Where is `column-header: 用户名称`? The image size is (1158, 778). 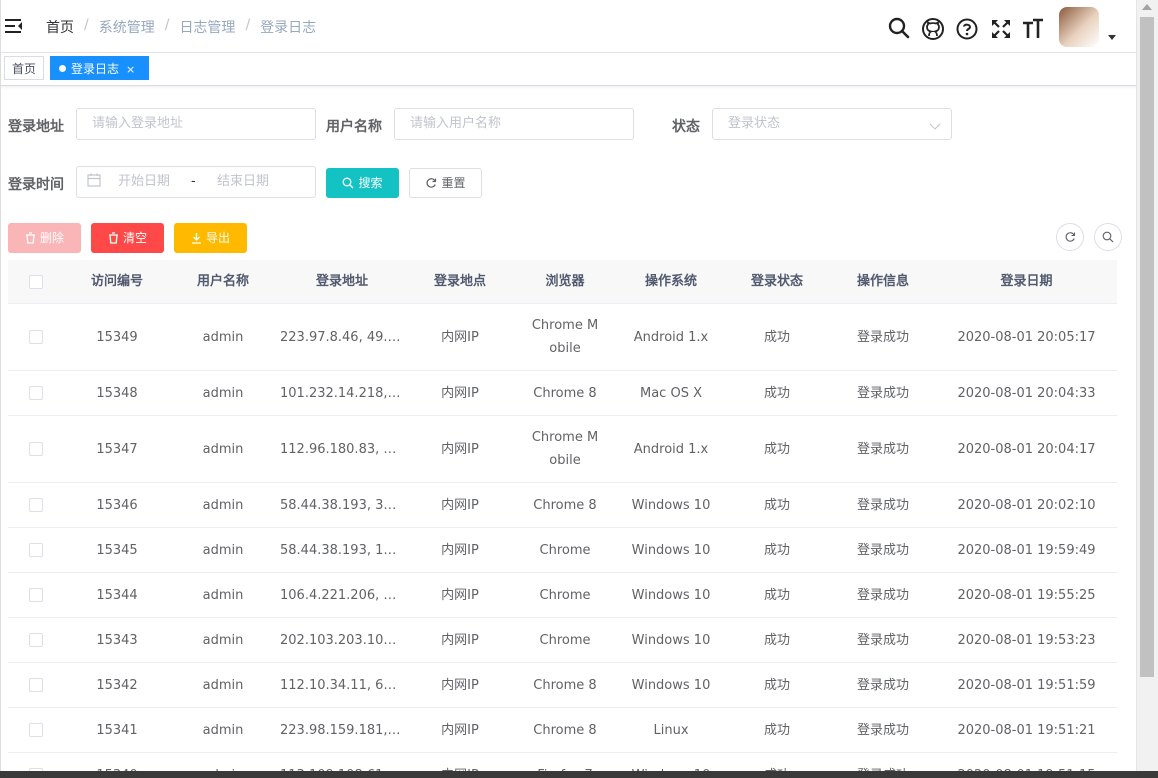 column-header: 用户名称 is located at coordinates (222, 281).